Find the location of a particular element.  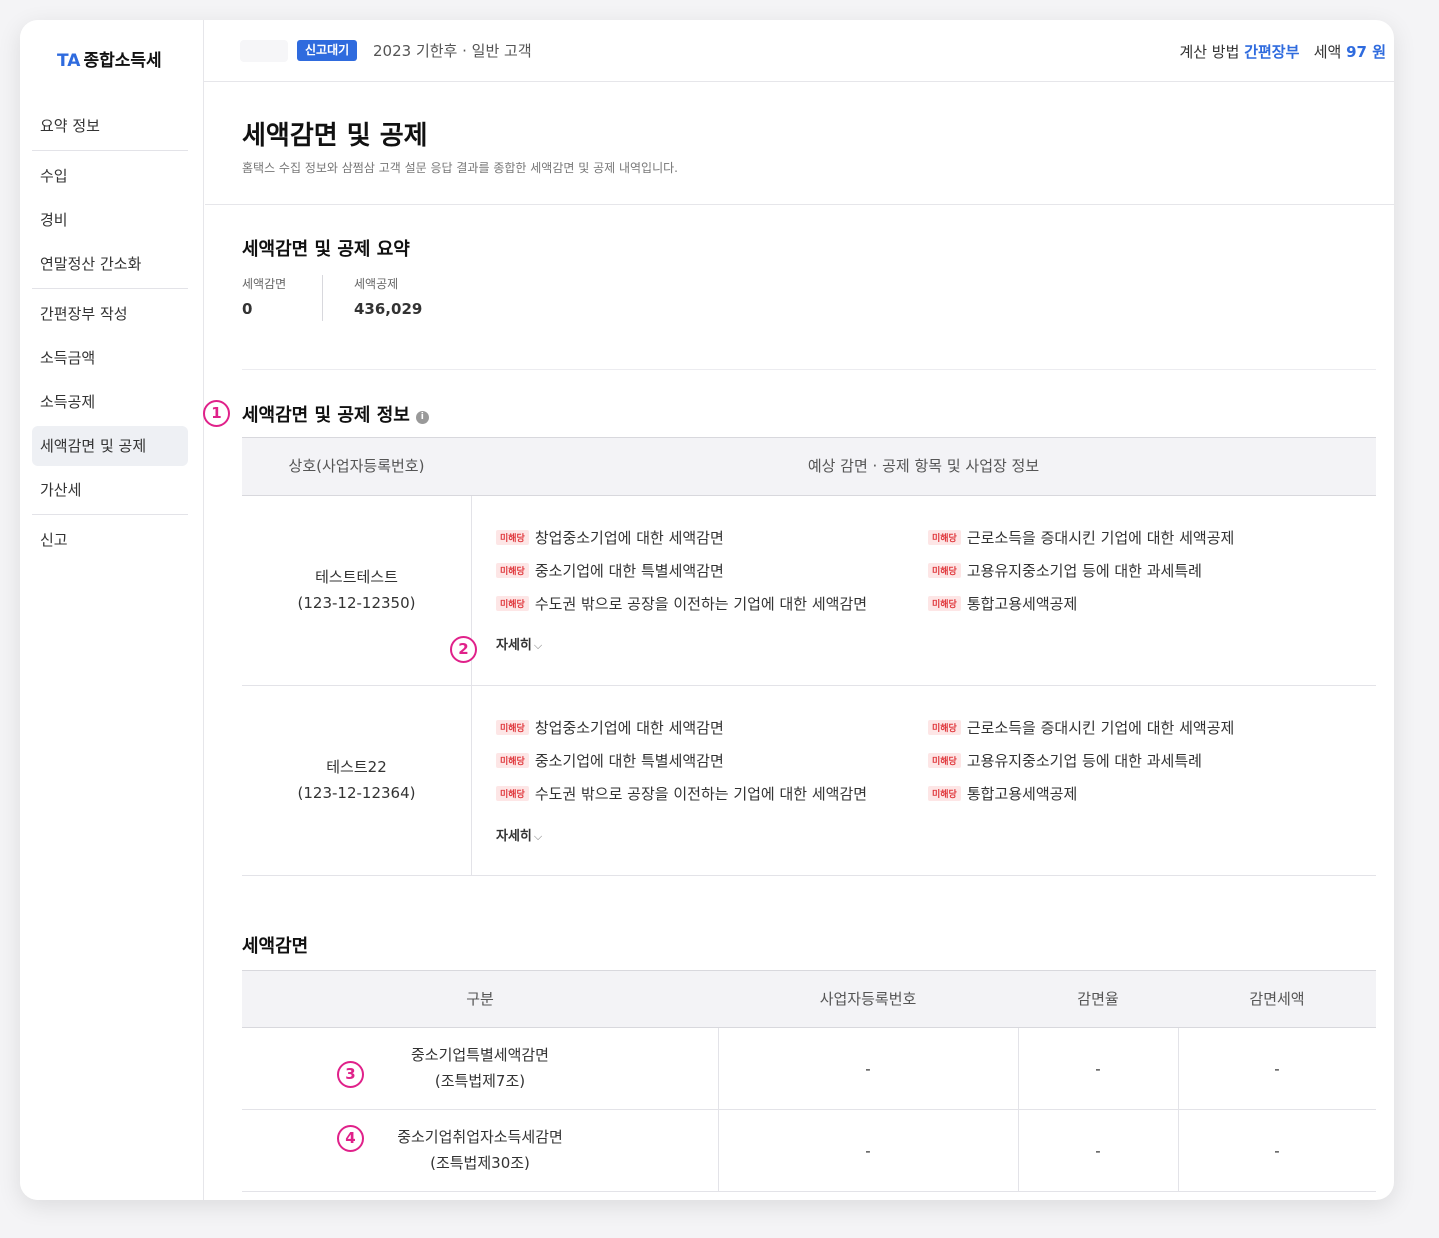

sidebar-item-income-deduction: 소득공제 is located at coordinates (110, 402).